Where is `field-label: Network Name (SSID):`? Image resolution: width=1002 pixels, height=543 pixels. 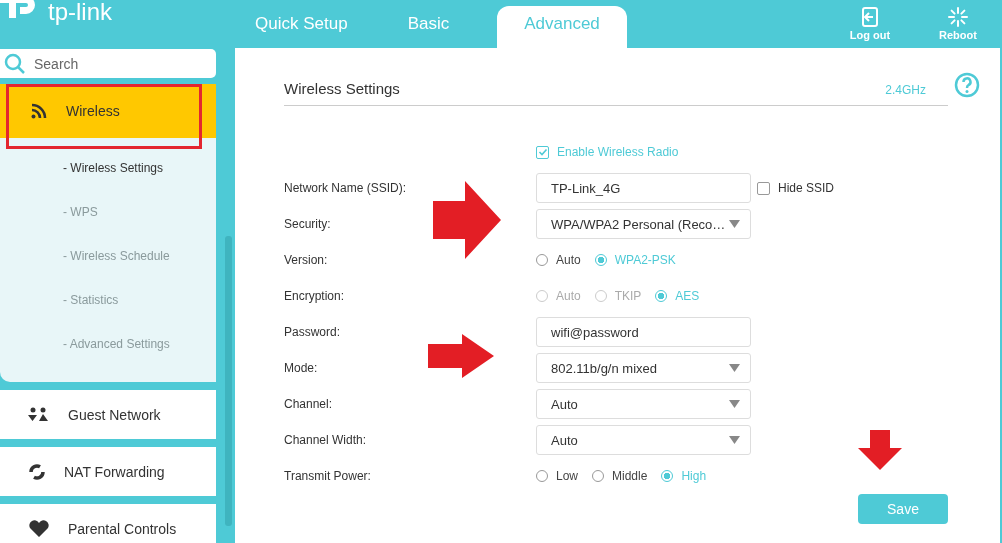 field-label: Network Name (SSID): is located at coordinates (346, 188).